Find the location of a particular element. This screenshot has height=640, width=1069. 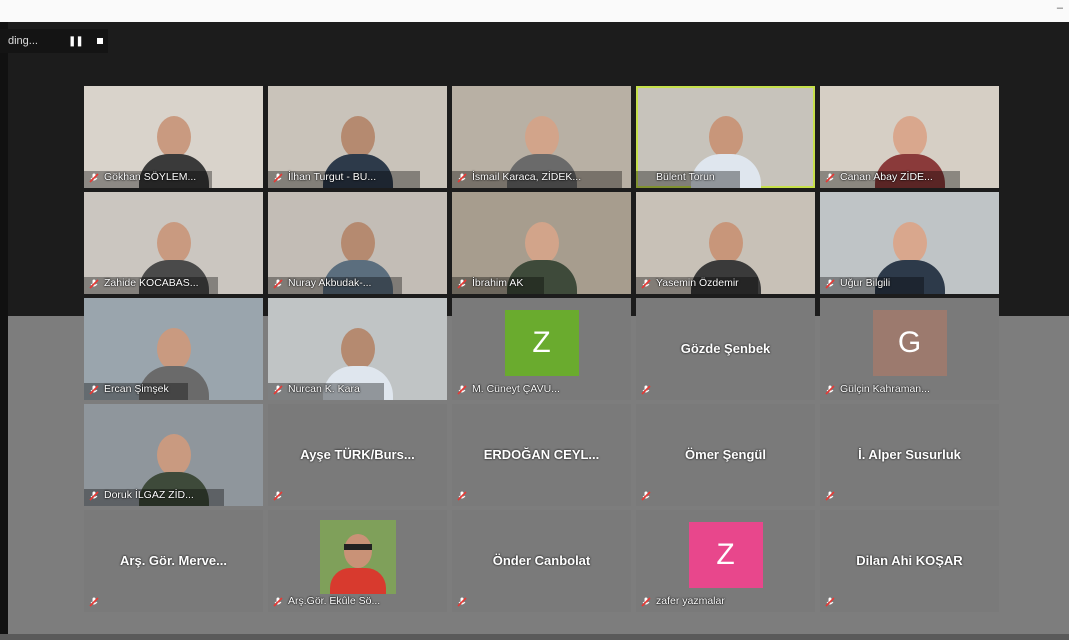

participant-name: Nurcan K. Kara is located at coordinates (324, 389).